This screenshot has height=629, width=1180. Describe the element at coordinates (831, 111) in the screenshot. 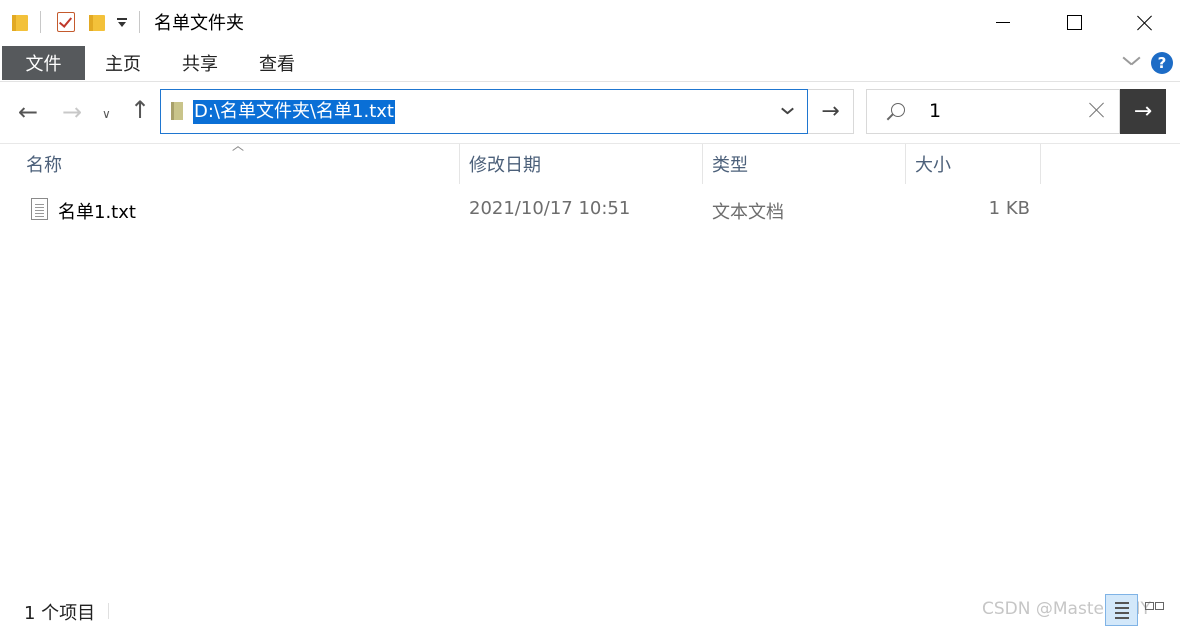

I see `go-arrow-icon: →` at that location.